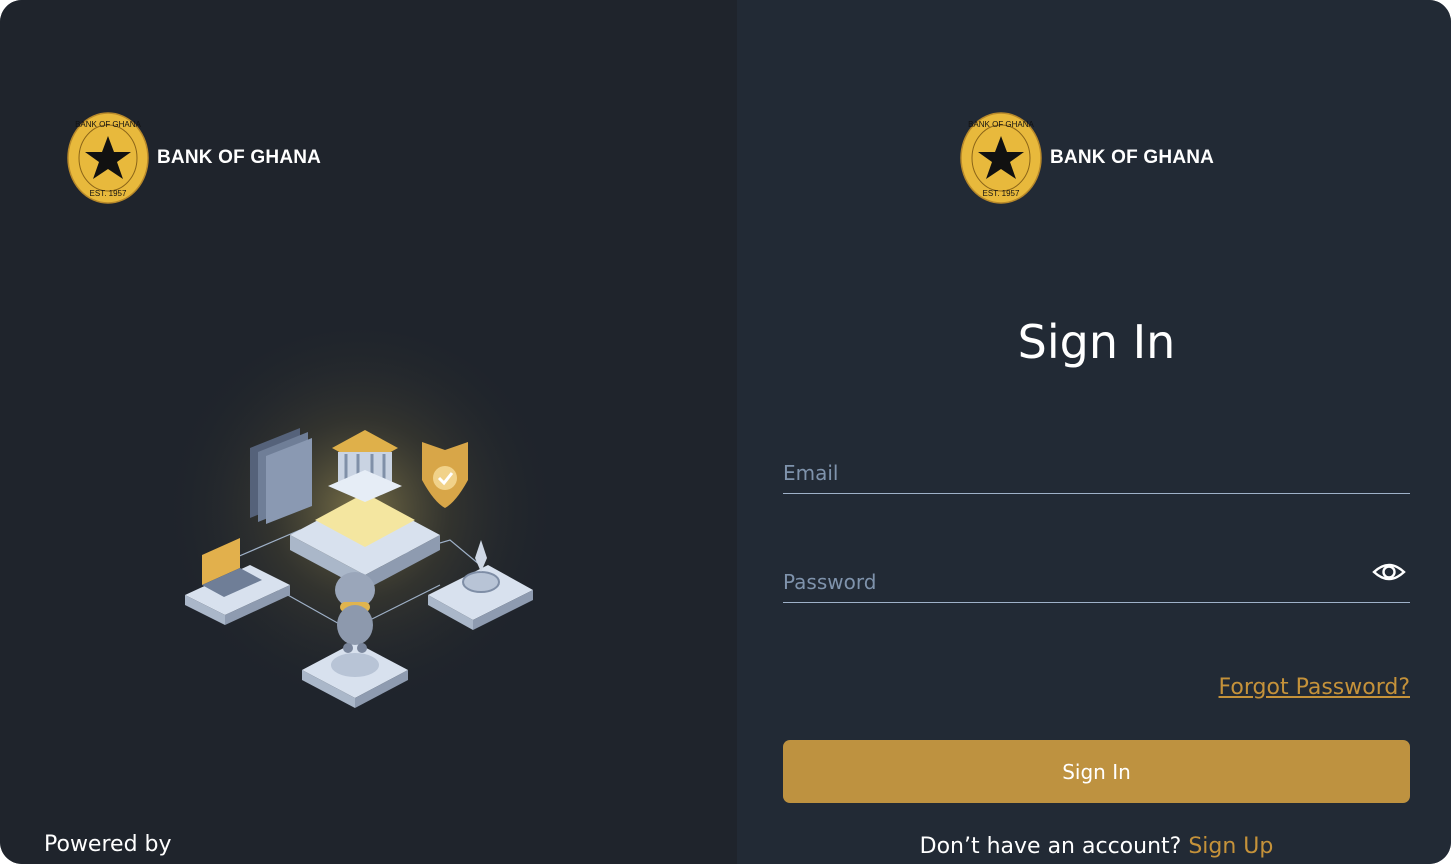 The image size is (1451, 864). What do you see at coordinates (1096, 342) in the screenshot?
I see `page-title: Sign In` at bounding box center [1096, 342].